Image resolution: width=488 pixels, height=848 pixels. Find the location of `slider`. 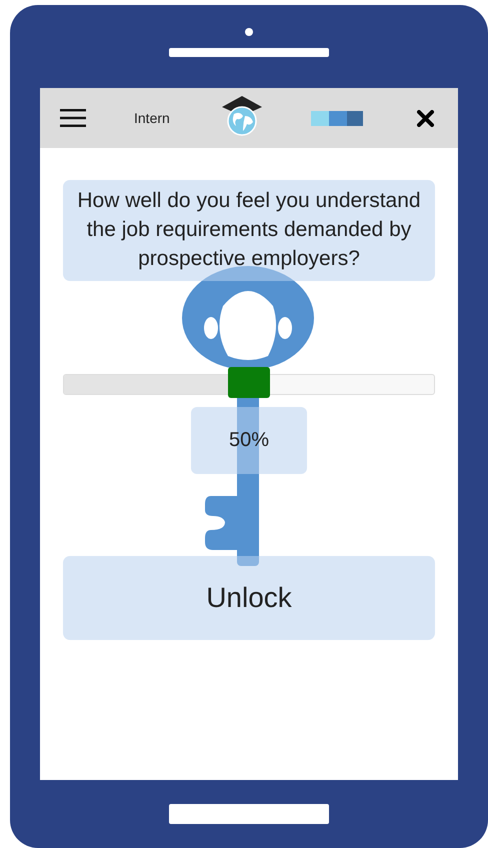

slider is located at coordinates (249, 382).